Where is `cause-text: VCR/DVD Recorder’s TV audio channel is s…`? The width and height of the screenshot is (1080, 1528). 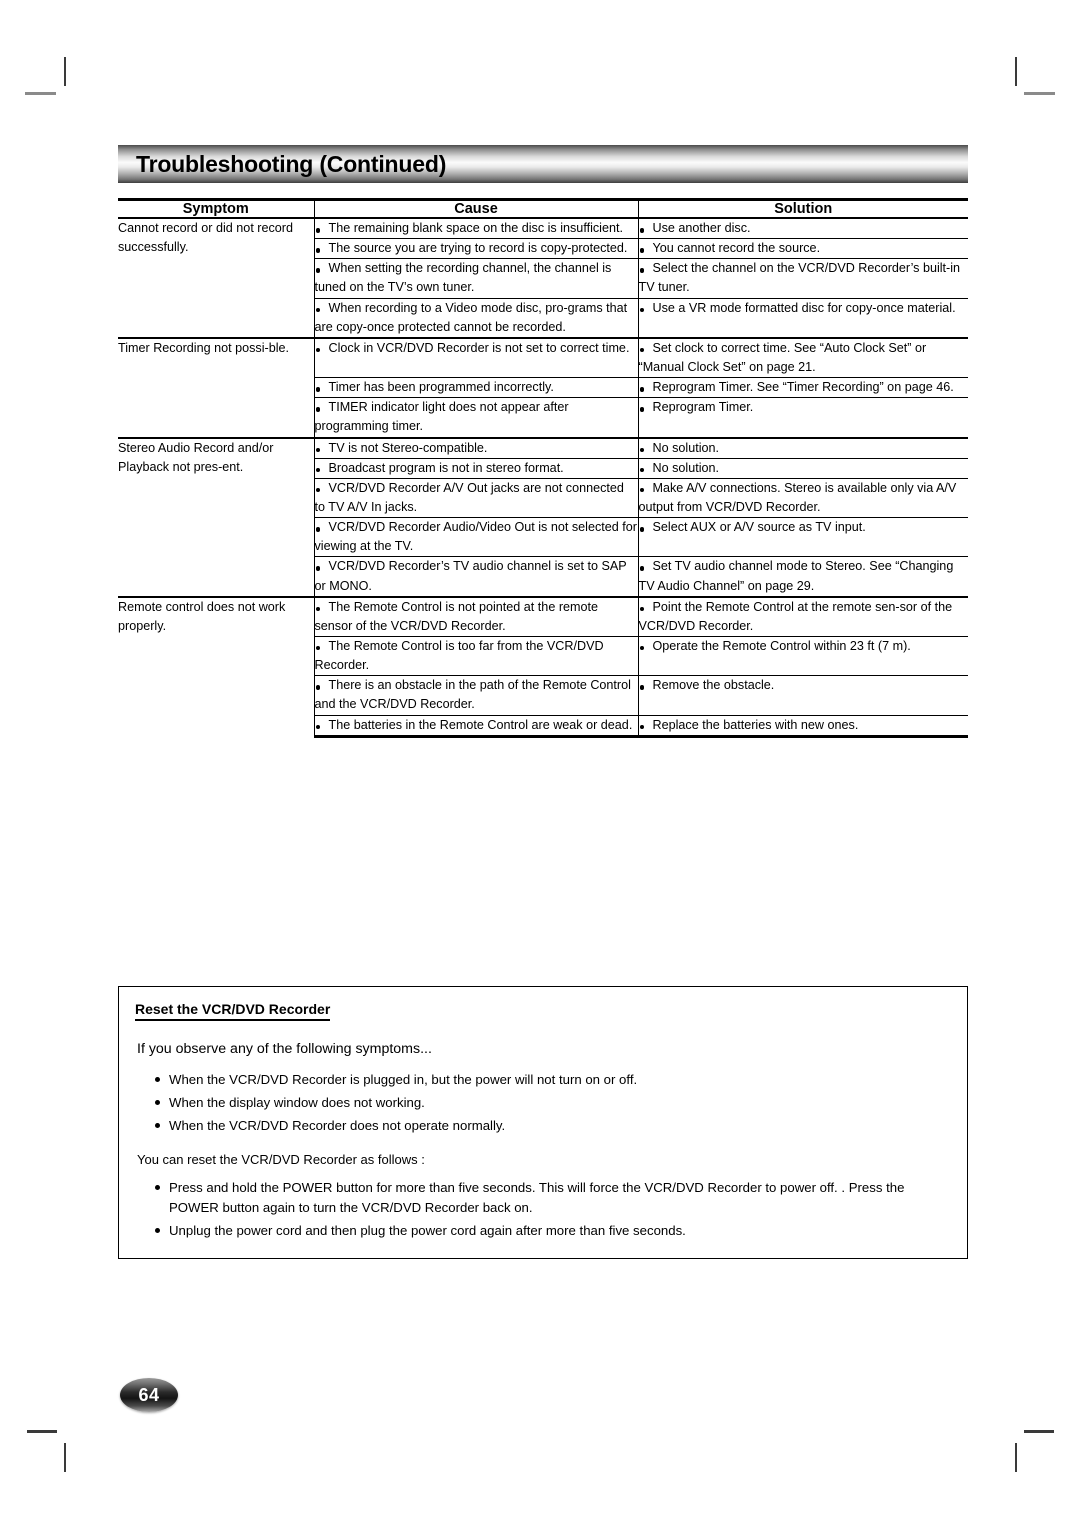
cause-text: VCR/DVD Recorder’s TV audio channel is s… is located at coordinates (470, 576).